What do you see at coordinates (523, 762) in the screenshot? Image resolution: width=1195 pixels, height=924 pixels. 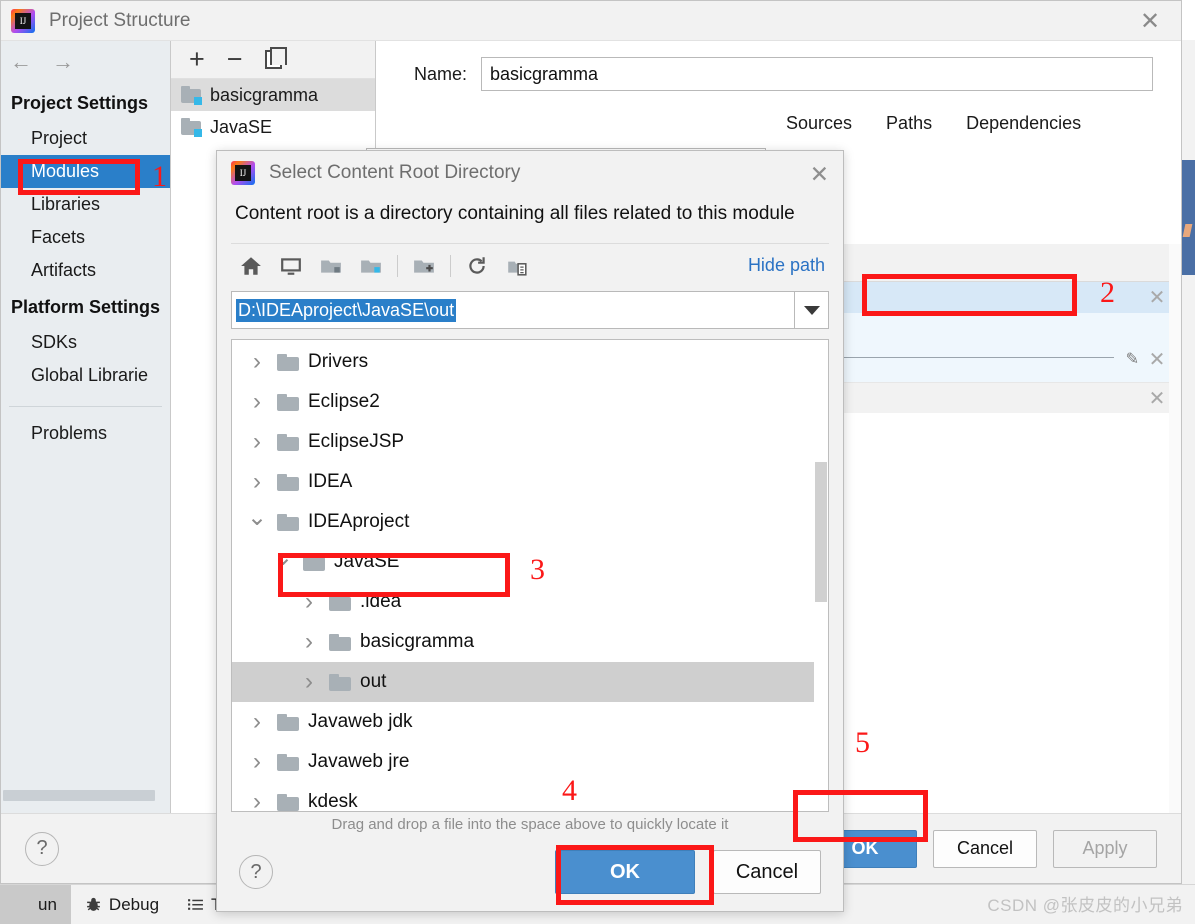 I see `tree-row: Javaweb jre` at bounding box center [523, 762].